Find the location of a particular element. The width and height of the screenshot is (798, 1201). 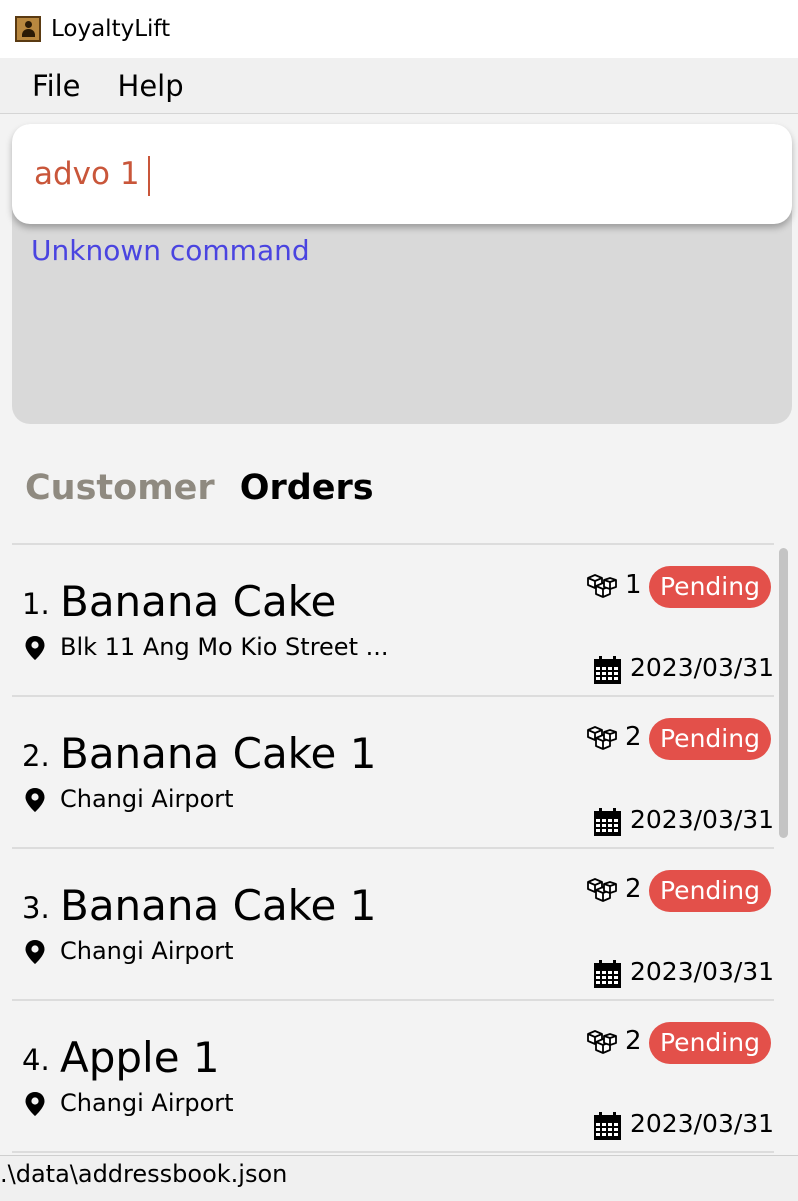

order-index: 4. is located at coordinates (36, 1060).